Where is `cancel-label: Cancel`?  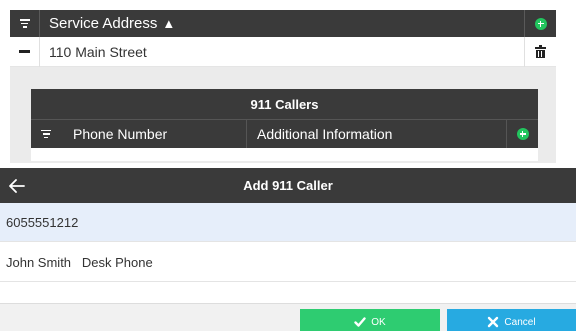
cancel-label: Cancel is located at coordinates (520, 322).